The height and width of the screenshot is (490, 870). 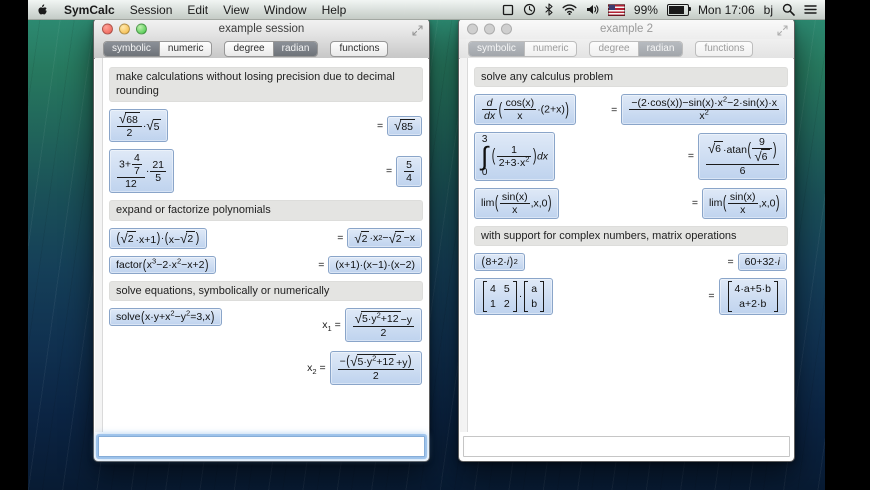 I want to click on expression-input-box: √ 68 2 · √ 5, so click(x=139, y=125).